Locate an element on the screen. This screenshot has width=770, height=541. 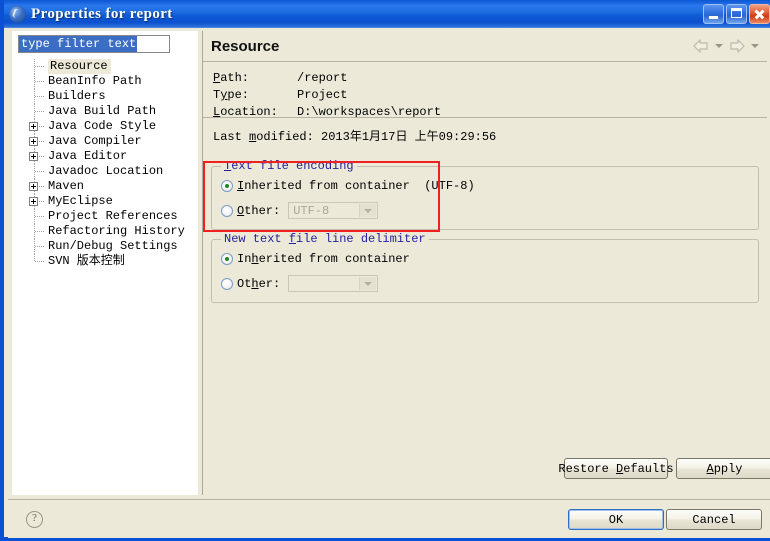
last-modified-row: Last modified: 2013年1月17日 上午09:29:56 is located at coordinates (354, 135).